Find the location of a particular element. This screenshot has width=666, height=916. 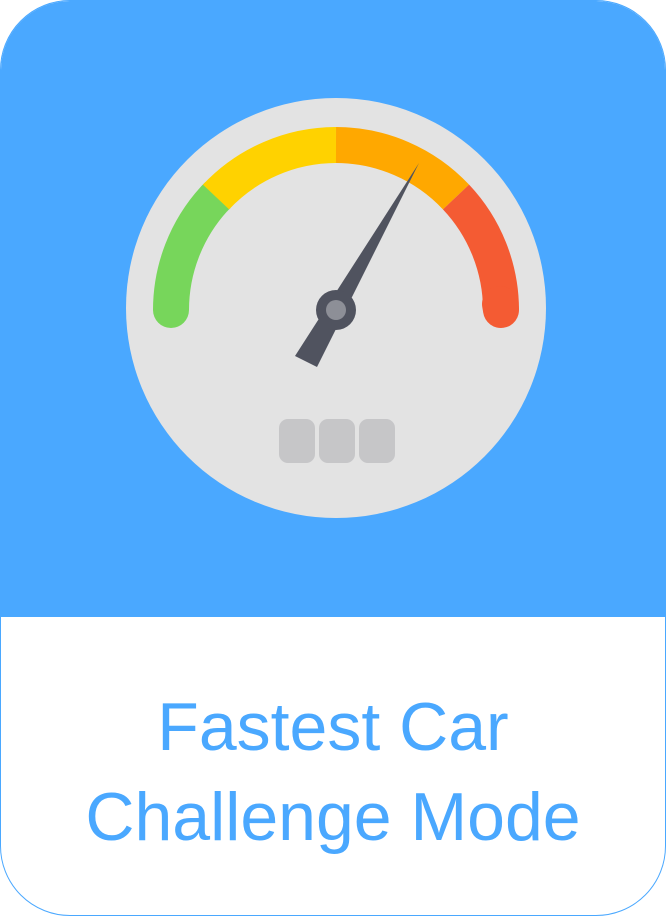

dial-zone-red-cap is located at coordinates (500, 307).